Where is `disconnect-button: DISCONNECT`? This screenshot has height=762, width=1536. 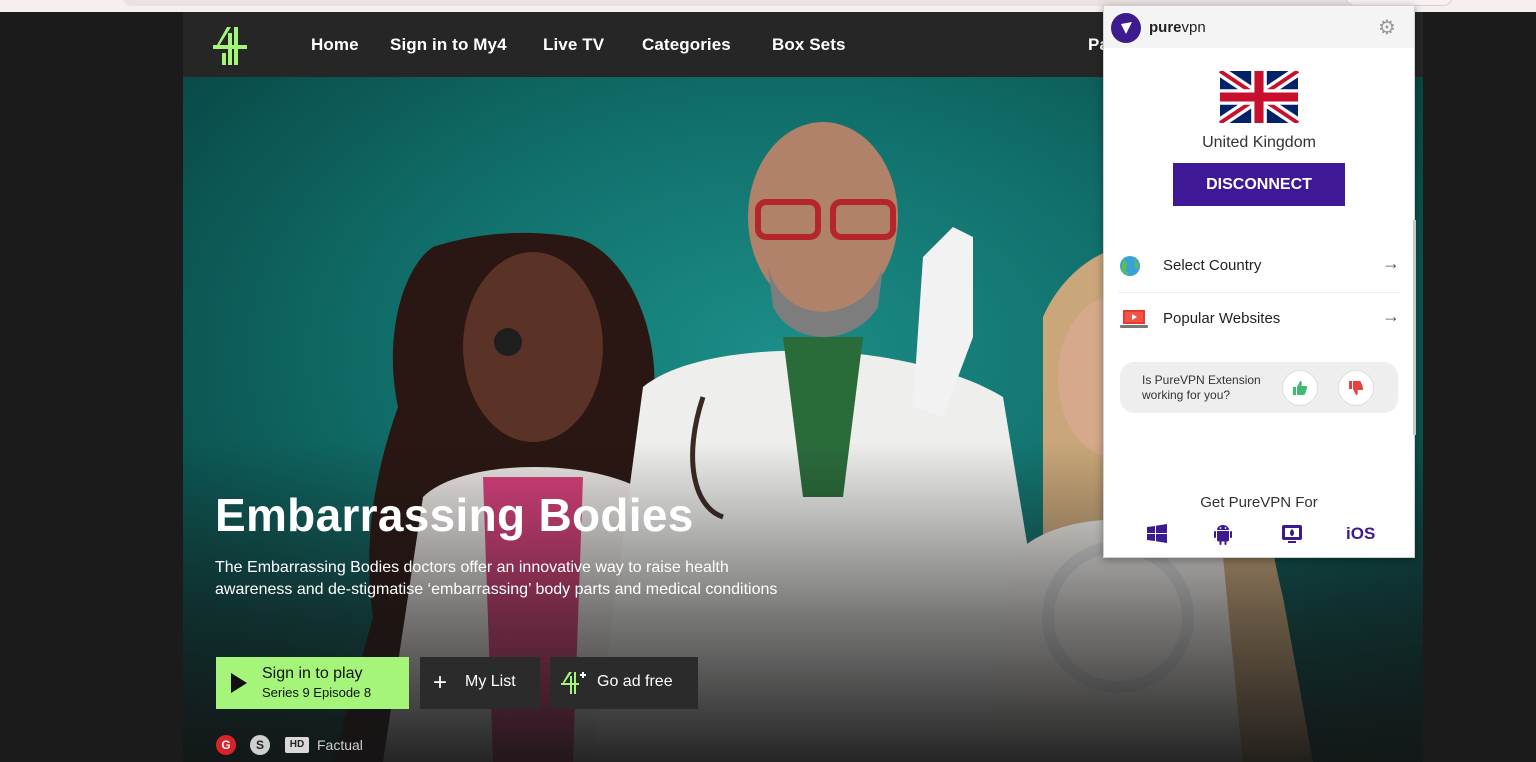
disconnect-button: DISCONNECT is located at coordinates (1259, 184).